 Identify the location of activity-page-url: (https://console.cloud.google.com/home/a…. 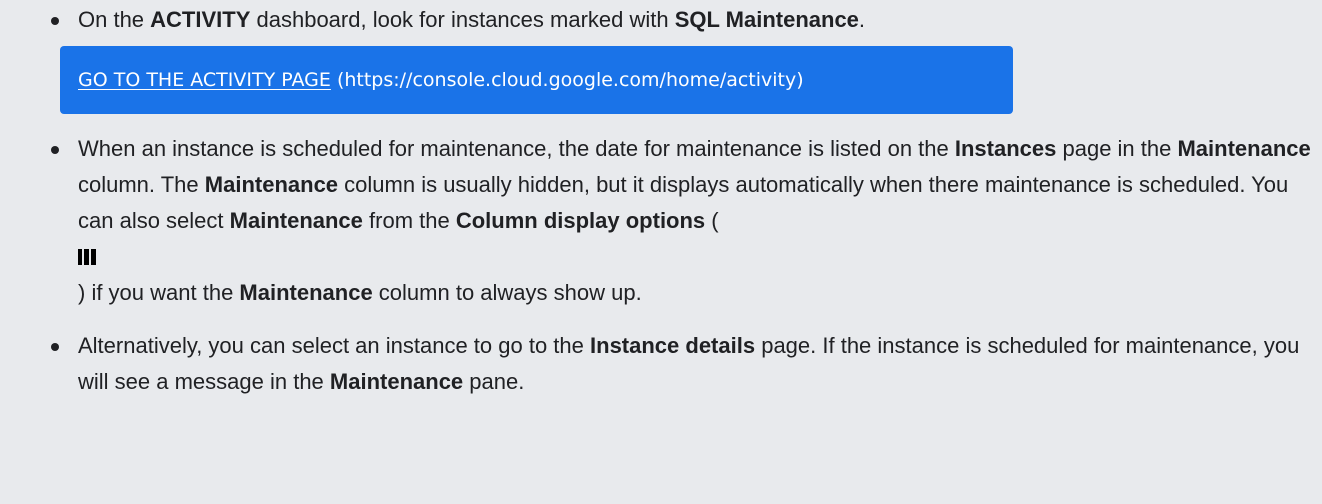
(570, 80).